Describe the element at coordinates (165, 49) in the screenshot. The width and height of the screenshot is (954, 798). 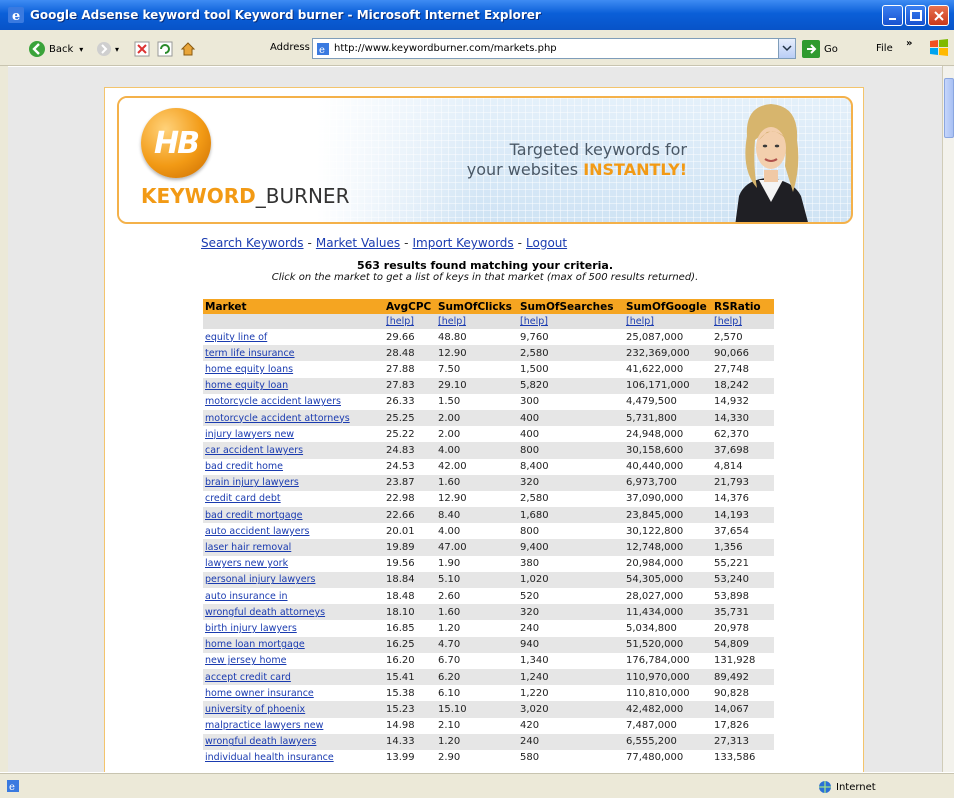
I see `refresh-button` at that location.